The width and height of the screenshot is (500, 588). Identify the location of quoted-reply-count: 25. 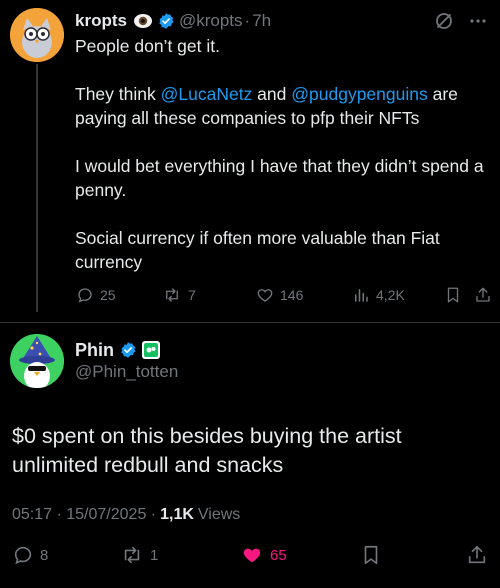
(108, 295).